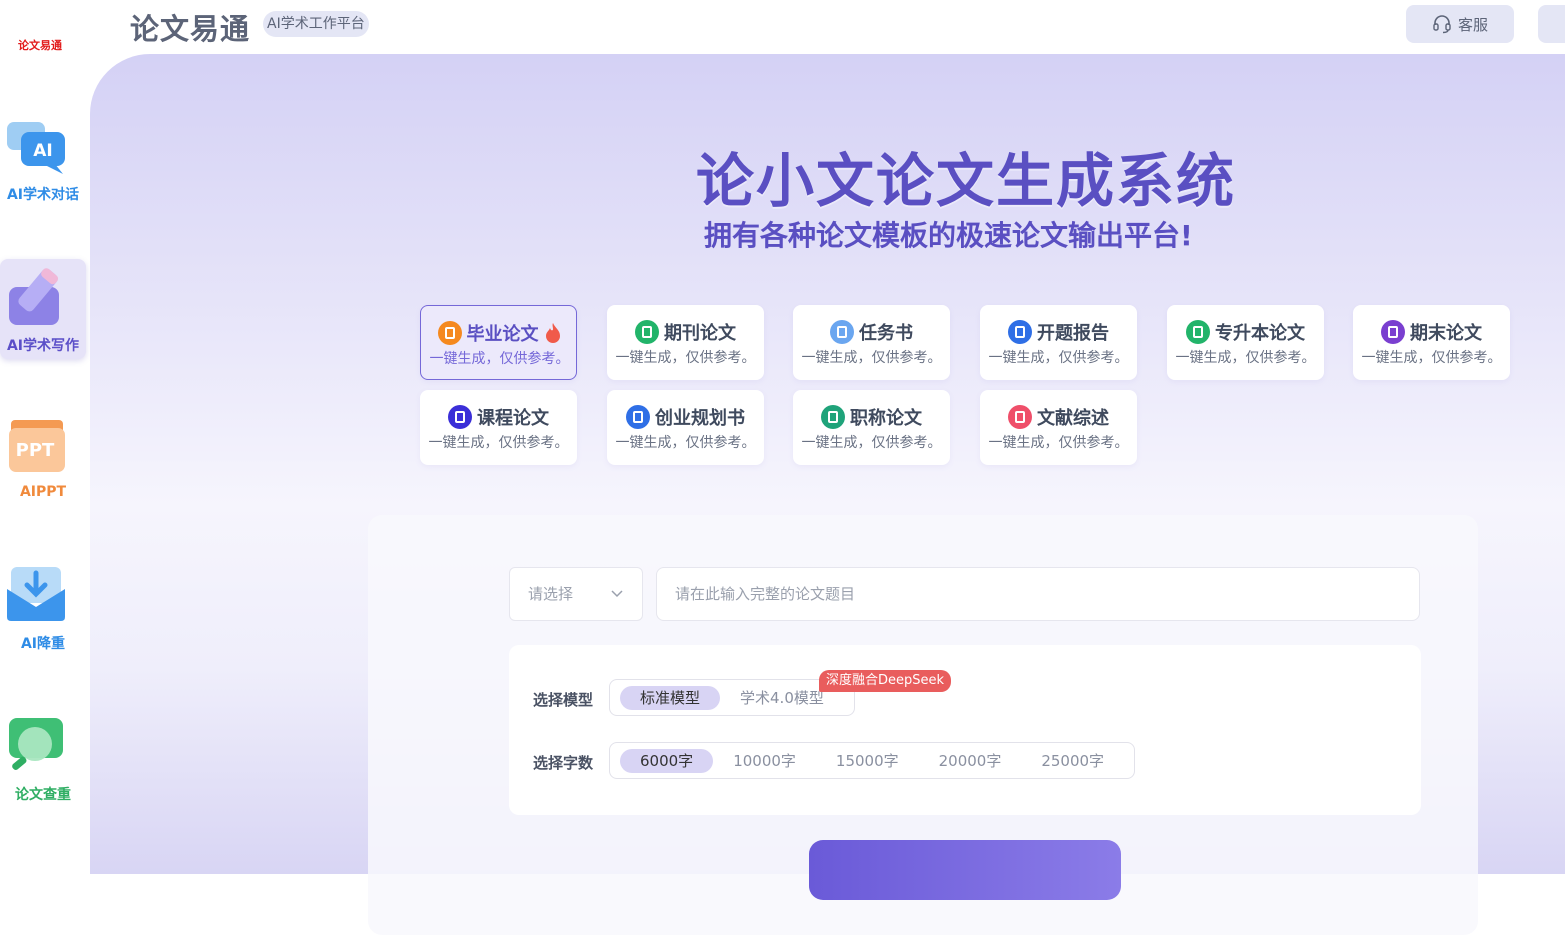 This screenshot has width=1565, height=935. What do you see at coordinates (1198, 332) in the screenshot?
I see `book-icon` at bounding box center [1198, 332].